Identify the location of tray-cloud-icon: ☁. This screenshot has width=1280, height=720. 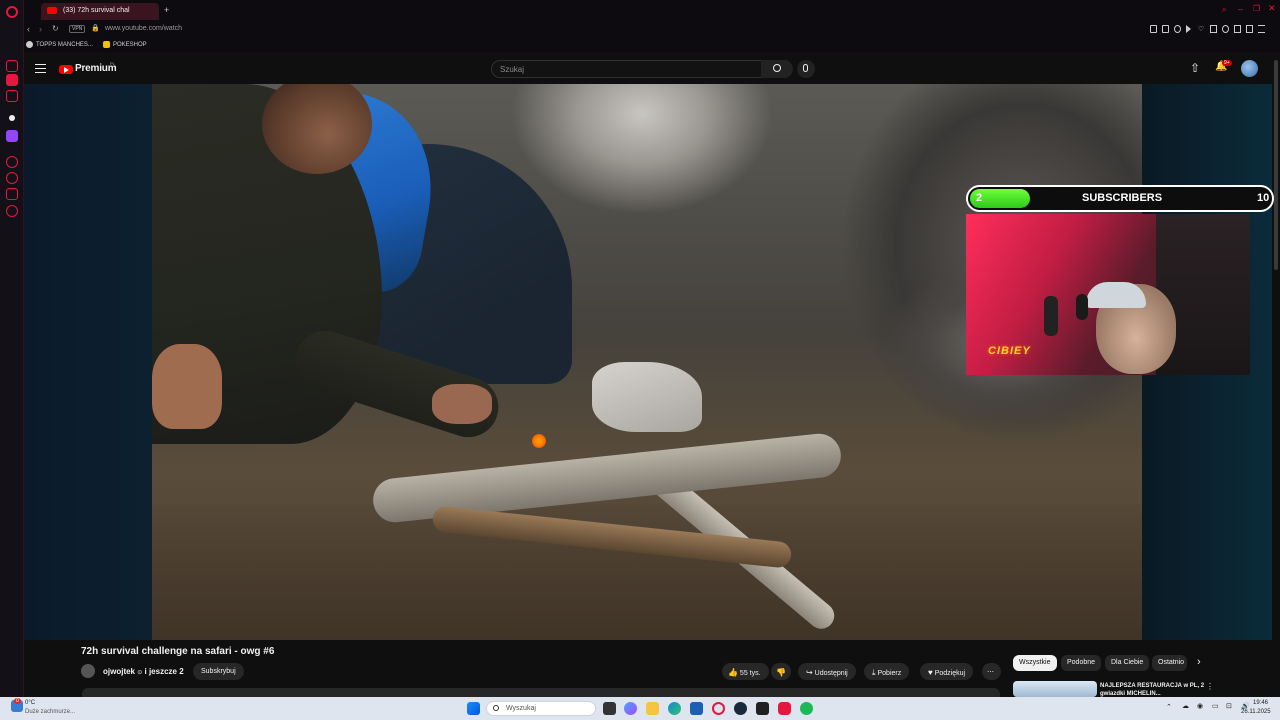
(1185, 706).